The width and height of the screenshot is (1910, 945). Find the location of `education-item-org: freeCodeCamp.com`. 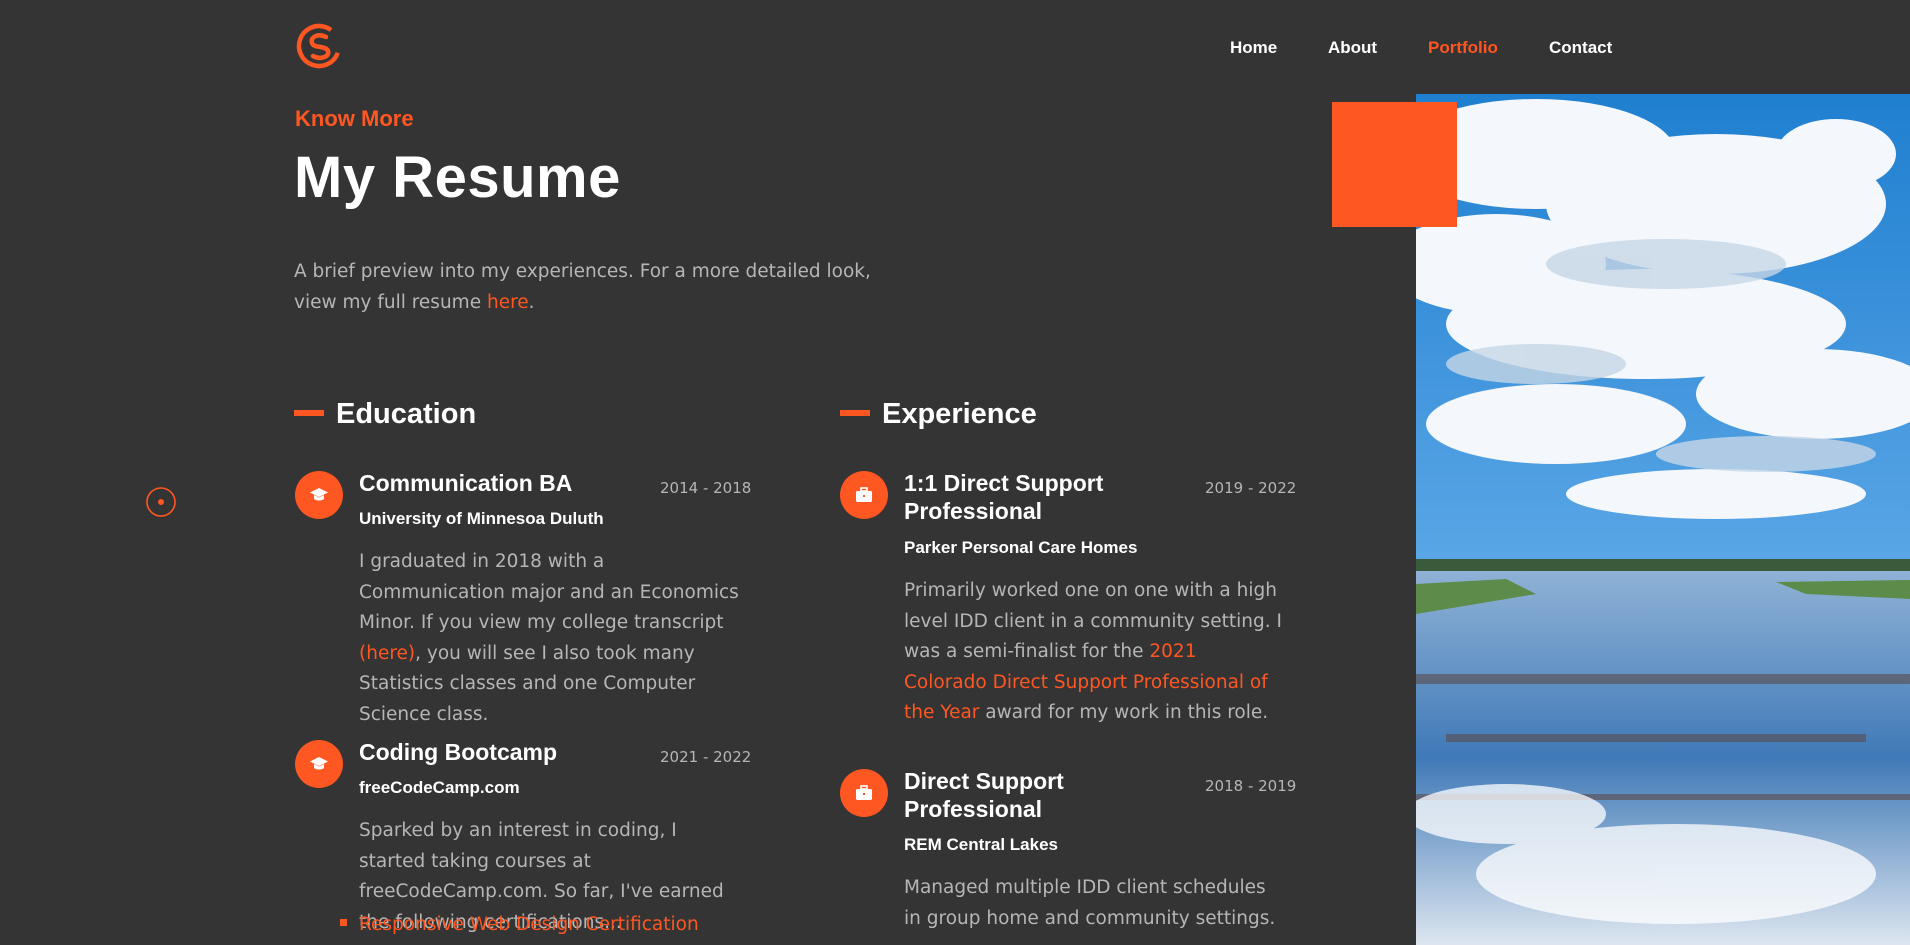

education-item-org: freeCodeCamp.com is located at coordinates (439, 787).